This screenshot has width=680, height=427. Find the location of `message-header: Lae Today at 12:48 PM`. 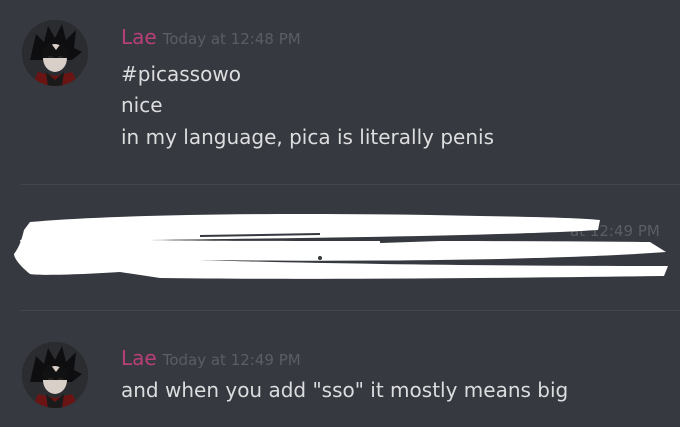

message-header: Lae Today at 12:48 PM is located at coordinates (211, 37).